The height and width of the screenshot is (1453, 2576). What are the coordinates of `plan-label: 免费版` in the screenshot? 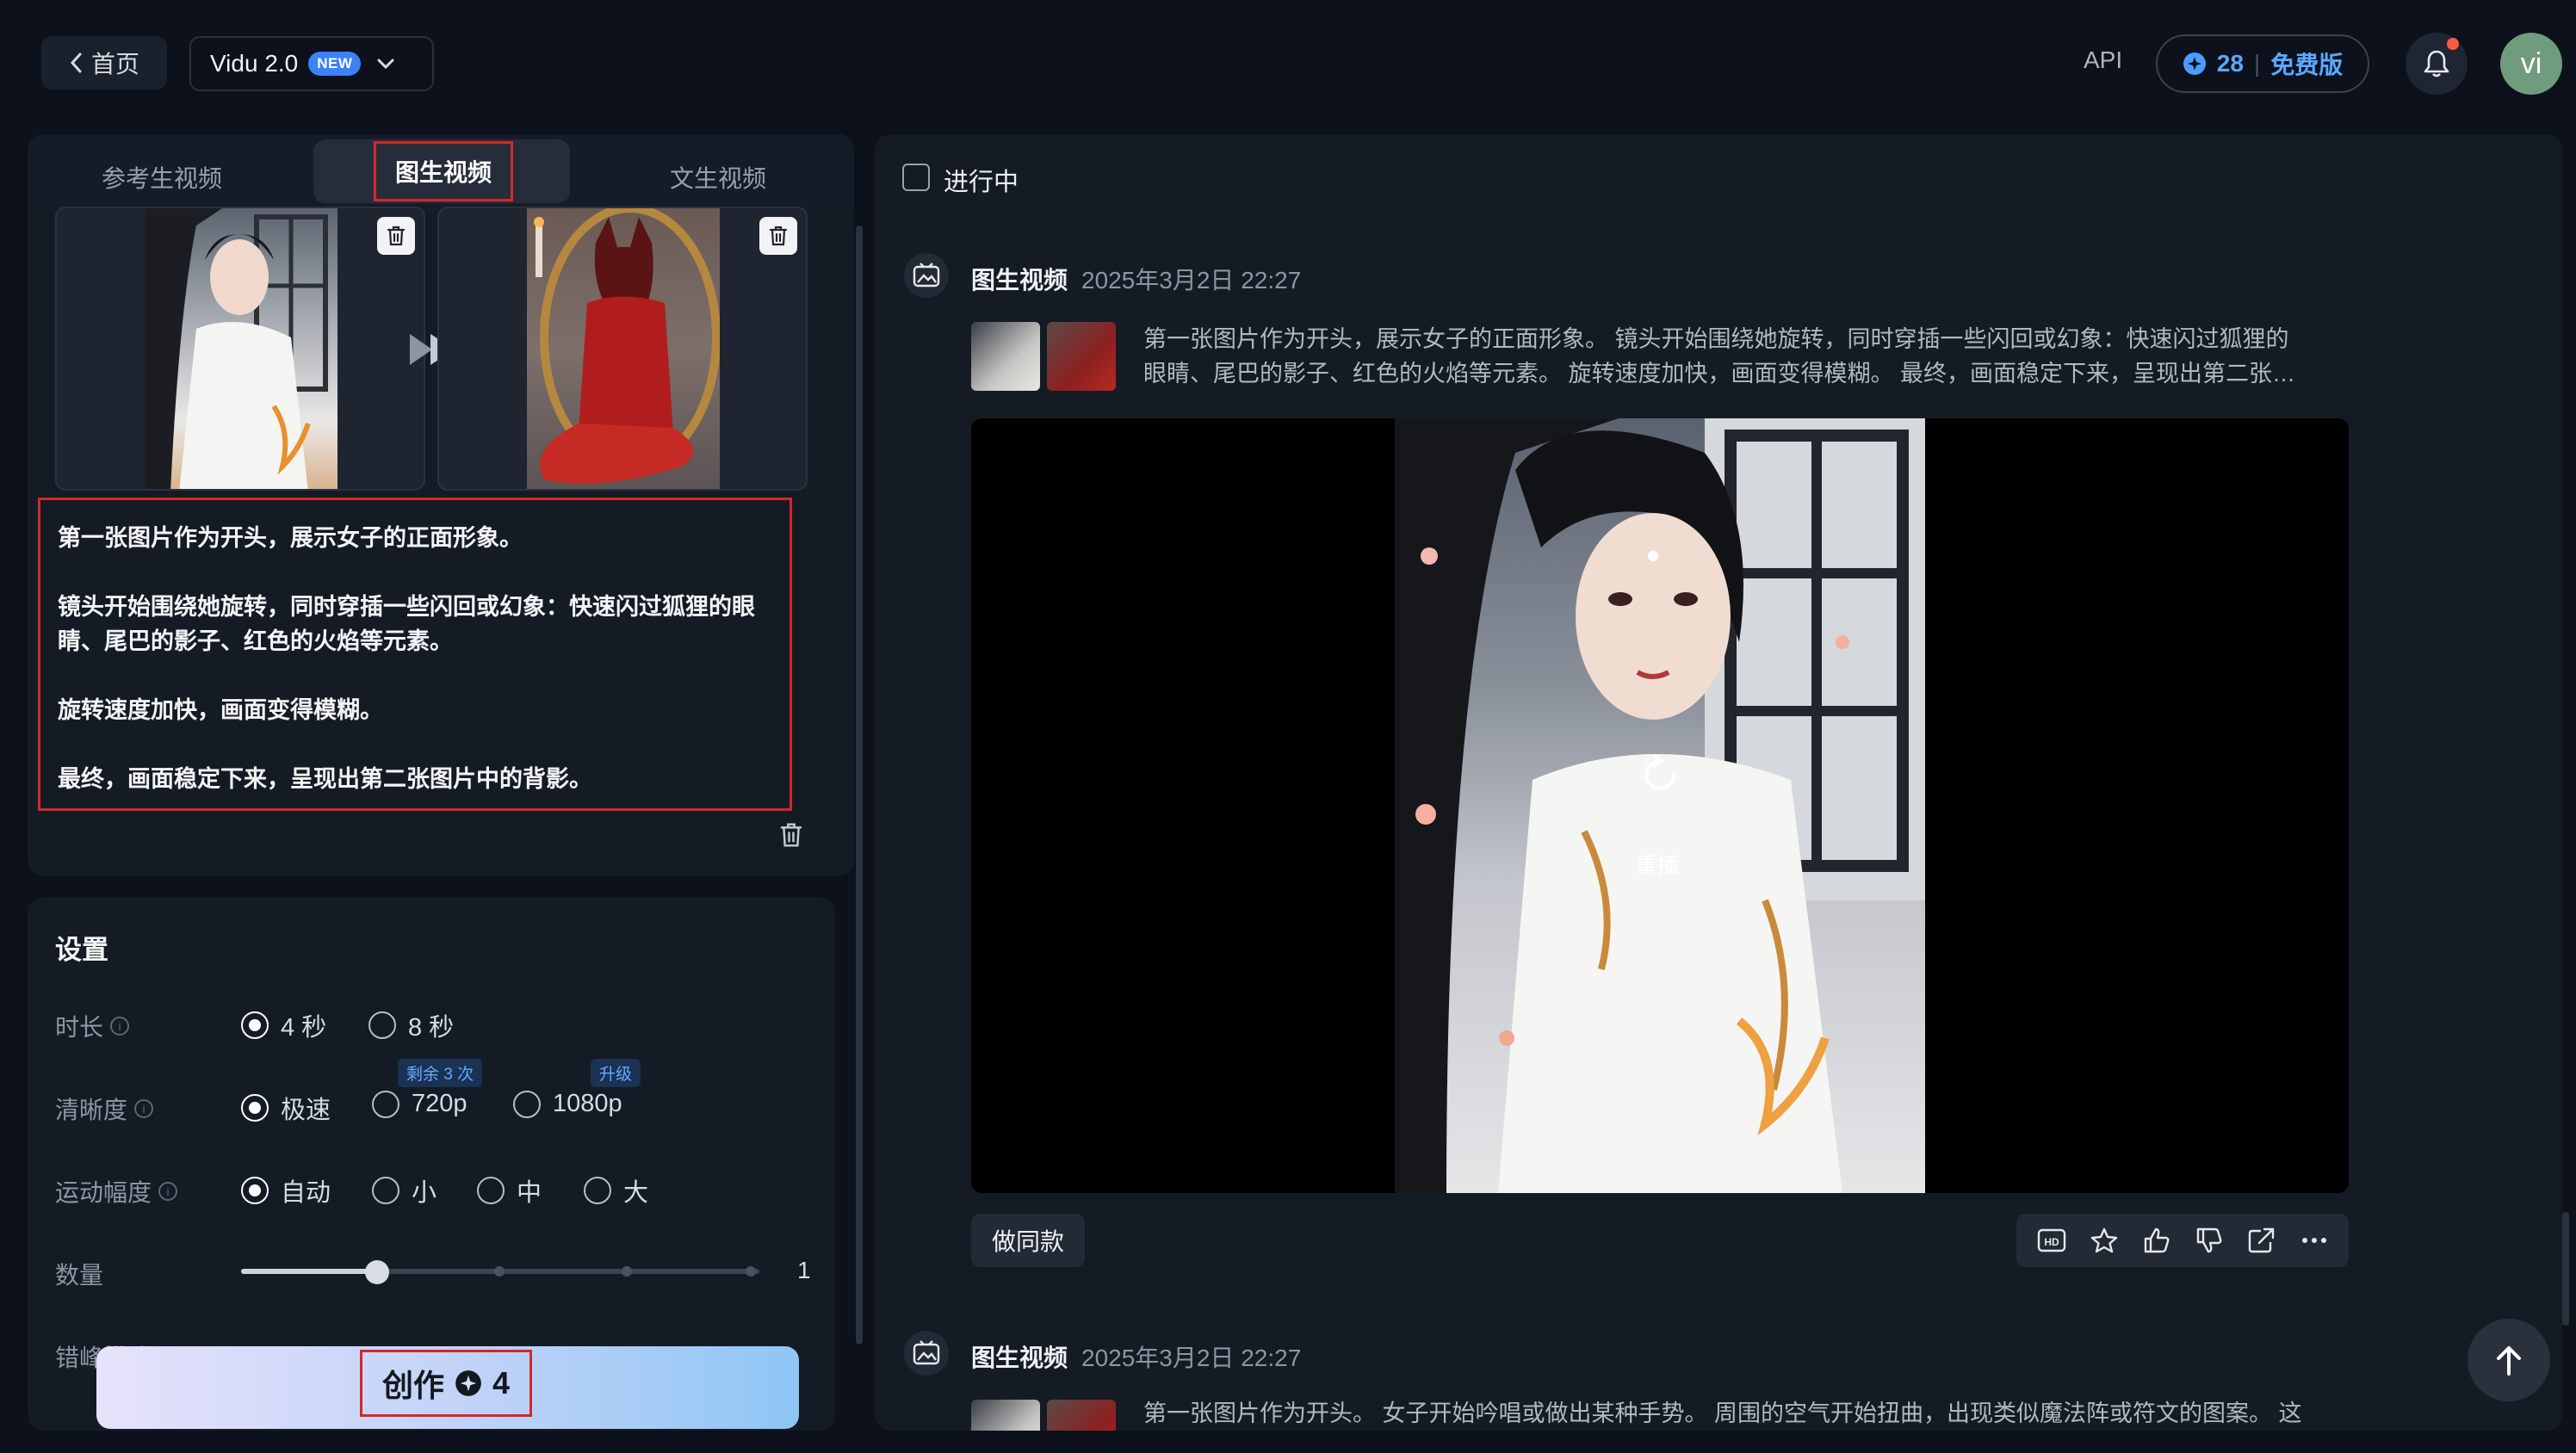 It's located at (2307, 65).